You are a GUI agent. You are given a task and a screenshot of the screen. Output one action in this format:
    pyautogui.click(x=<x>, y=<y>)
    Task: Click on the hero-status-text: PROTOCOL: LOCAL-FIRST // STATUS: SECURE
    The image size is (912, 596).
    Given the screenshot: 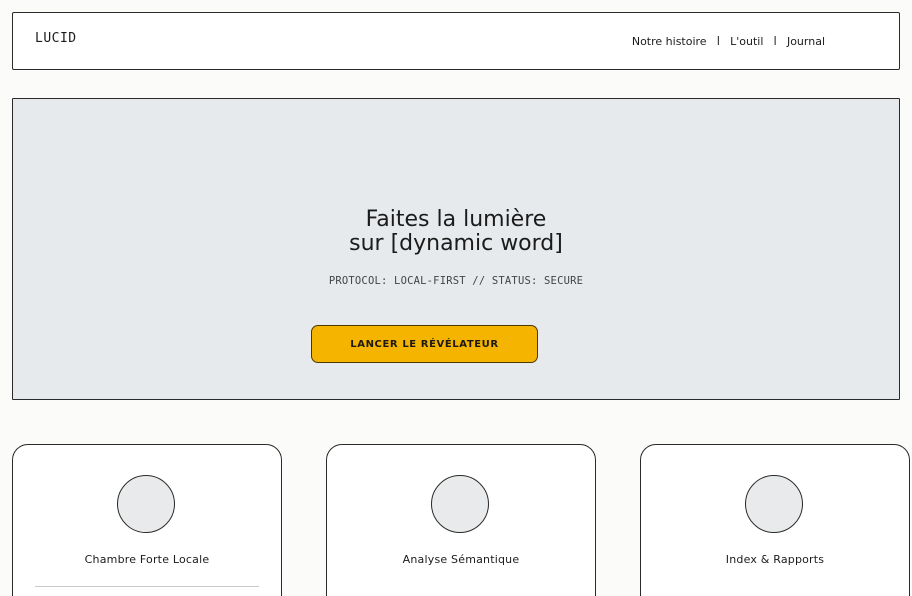 What is the action you would take?
    pyautogui.click(x=456, y=281)
    